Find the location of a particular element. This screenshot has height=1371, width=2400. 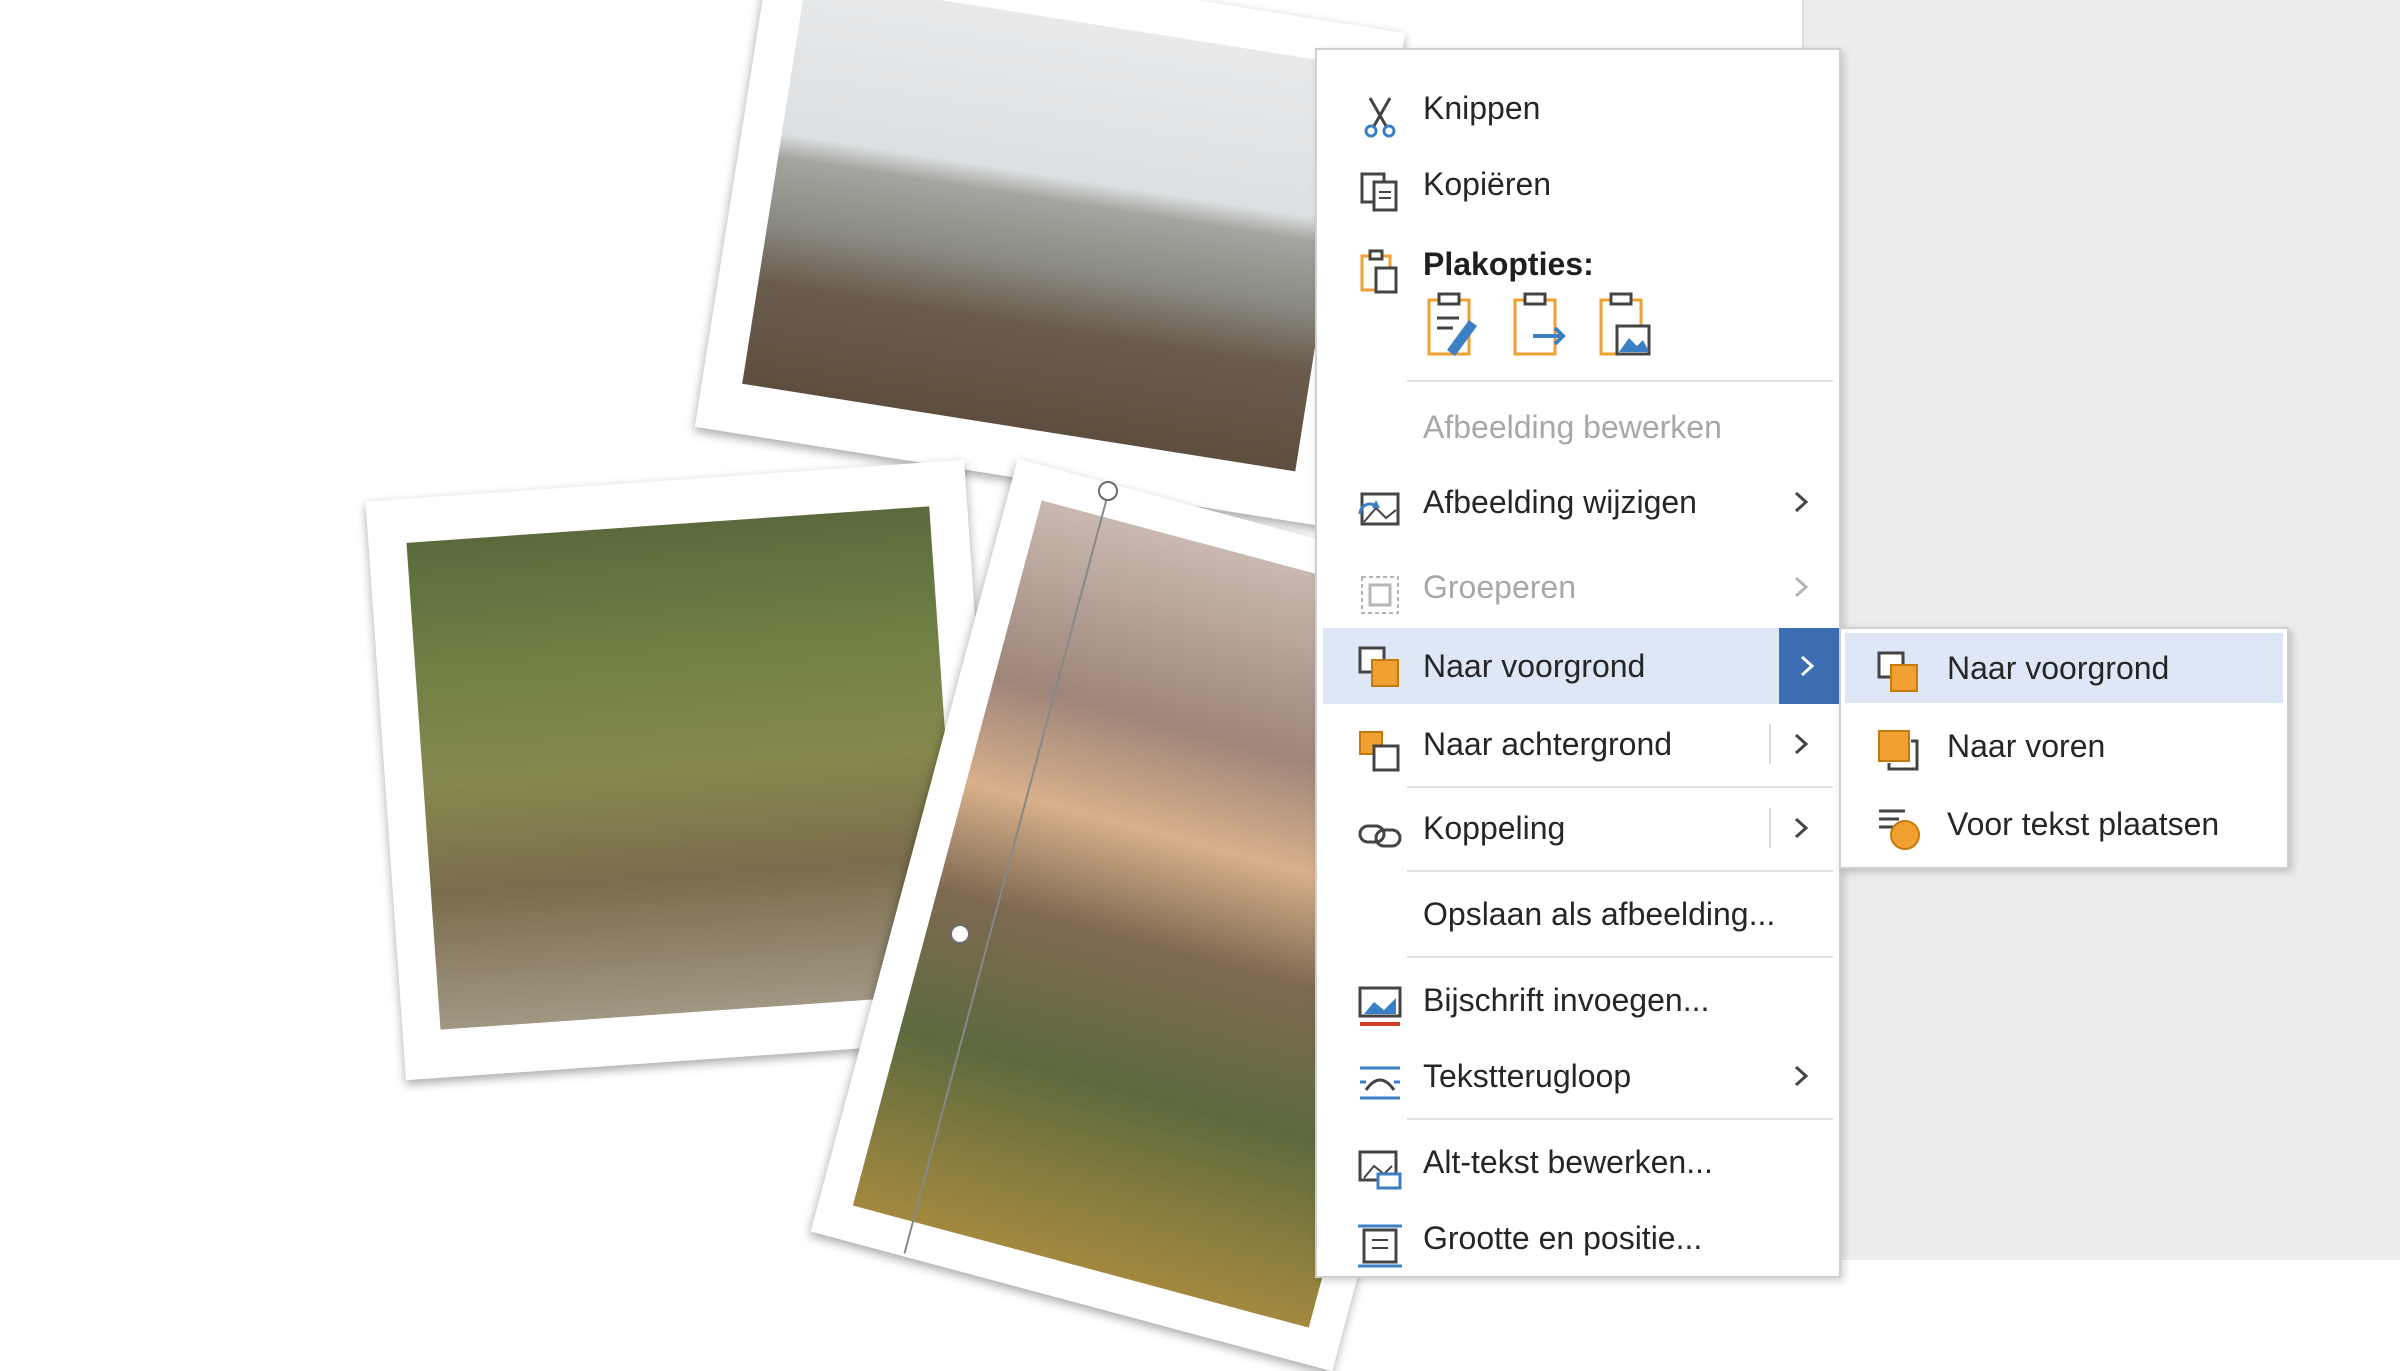

menu-label-link: Koppeling is located at coordinates (1494, 827).